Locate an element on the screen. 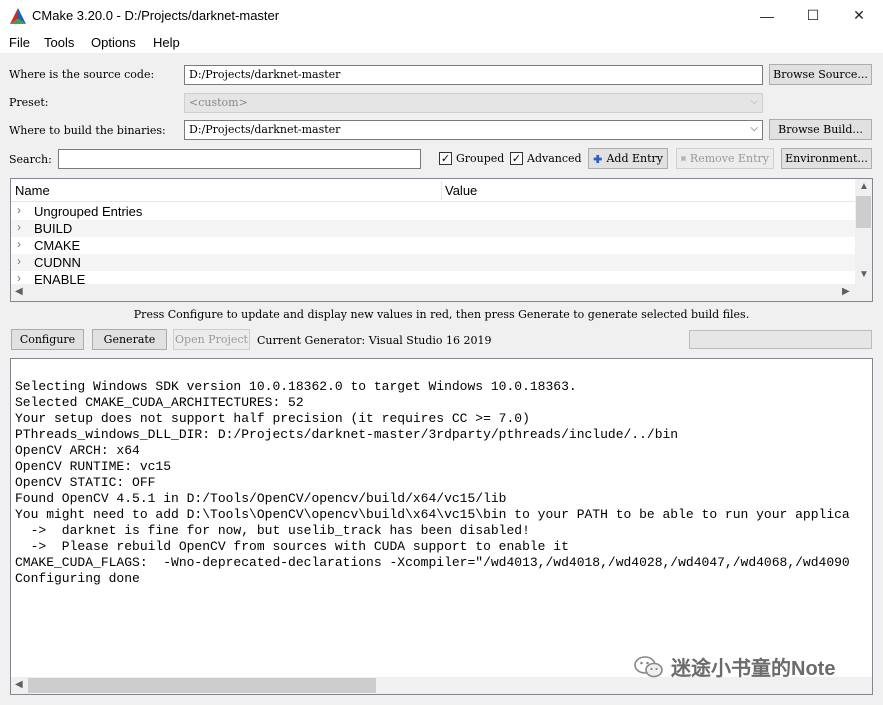 The width and height of the screenshot is (883, 705). tree-row-cudnn: › CUDNN is located at coordinates (433, 262).